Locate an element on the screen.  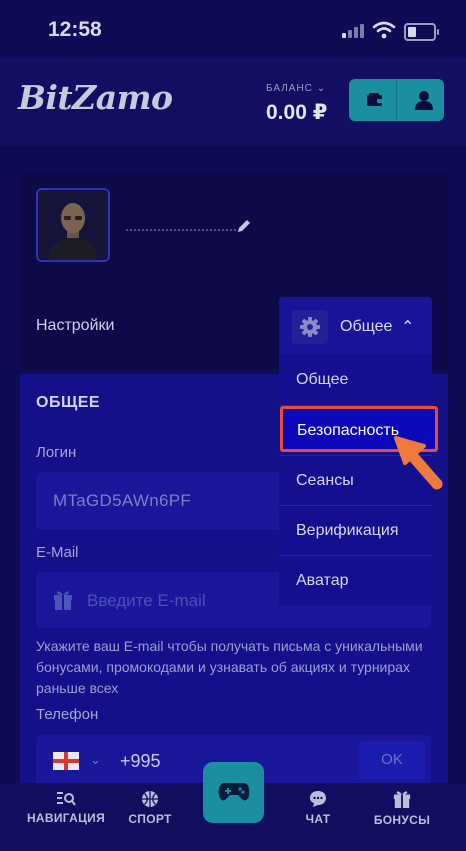
email-label: E-Mail is located at coordinates (57, 552).